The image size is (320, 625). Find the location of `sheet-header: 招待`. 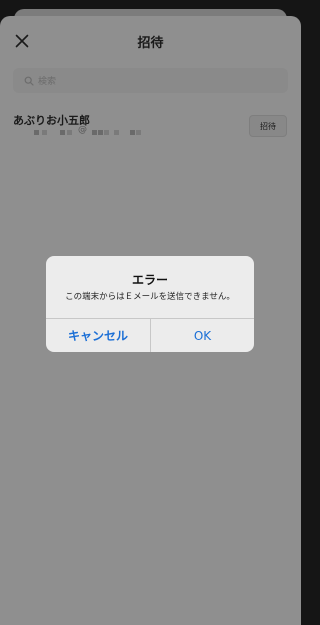

sheet-header: 招待 is located at coordinates (150, 39).